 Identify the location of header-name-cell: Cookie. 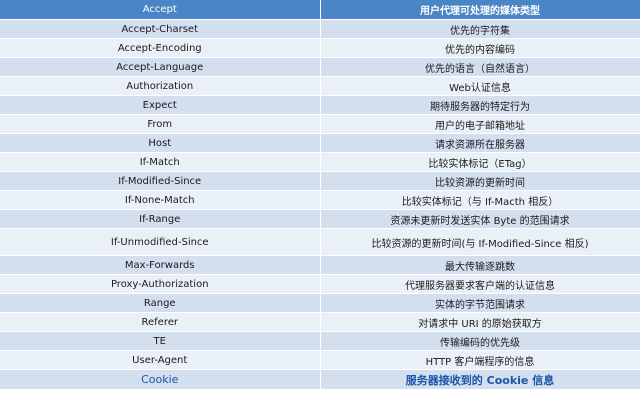
(160, 379).